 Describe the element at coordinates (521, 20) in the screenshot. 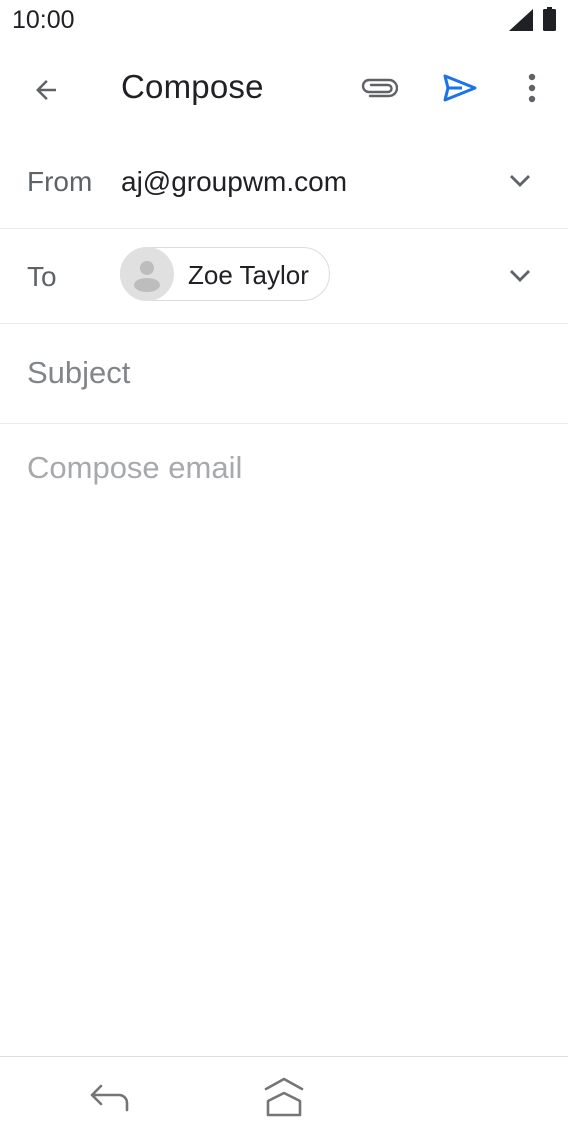

I see `signal-icon` at that location.